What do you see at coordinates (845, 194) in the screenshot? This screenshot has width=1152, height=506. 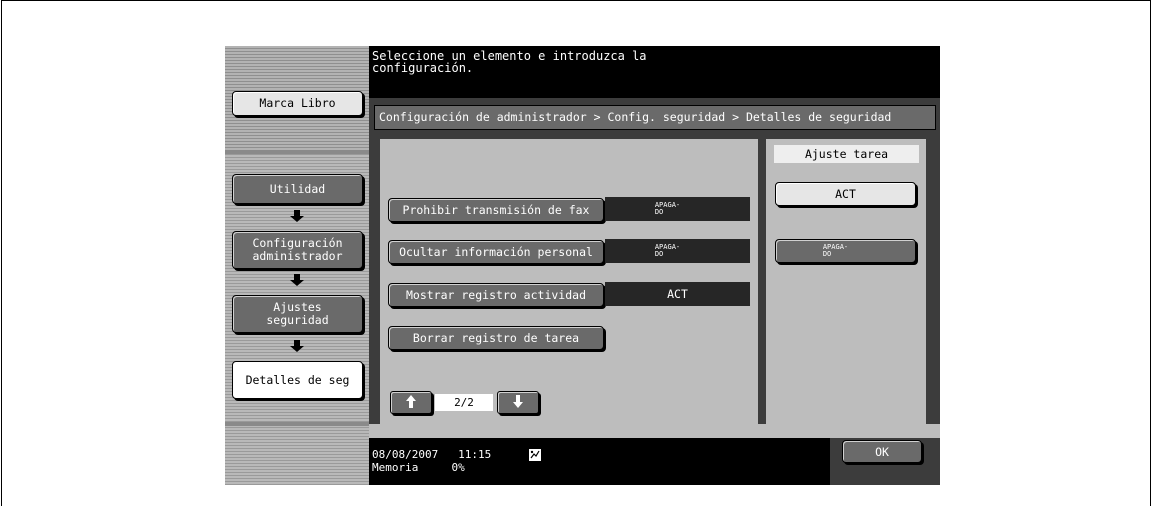 I see `job-on-button: ACT` at bounding box center [845, 194].